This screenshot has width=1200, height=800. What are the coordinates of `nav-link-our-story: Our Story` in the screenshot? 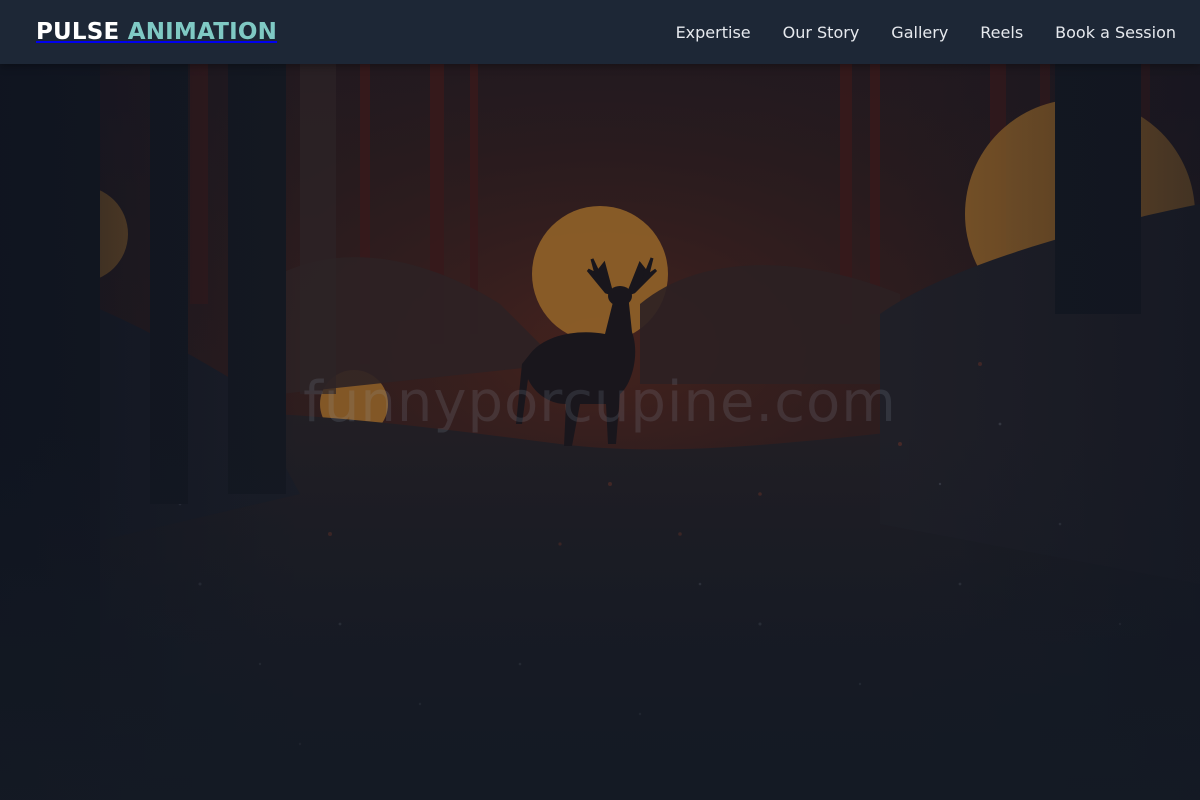 It's located at (821, 32).